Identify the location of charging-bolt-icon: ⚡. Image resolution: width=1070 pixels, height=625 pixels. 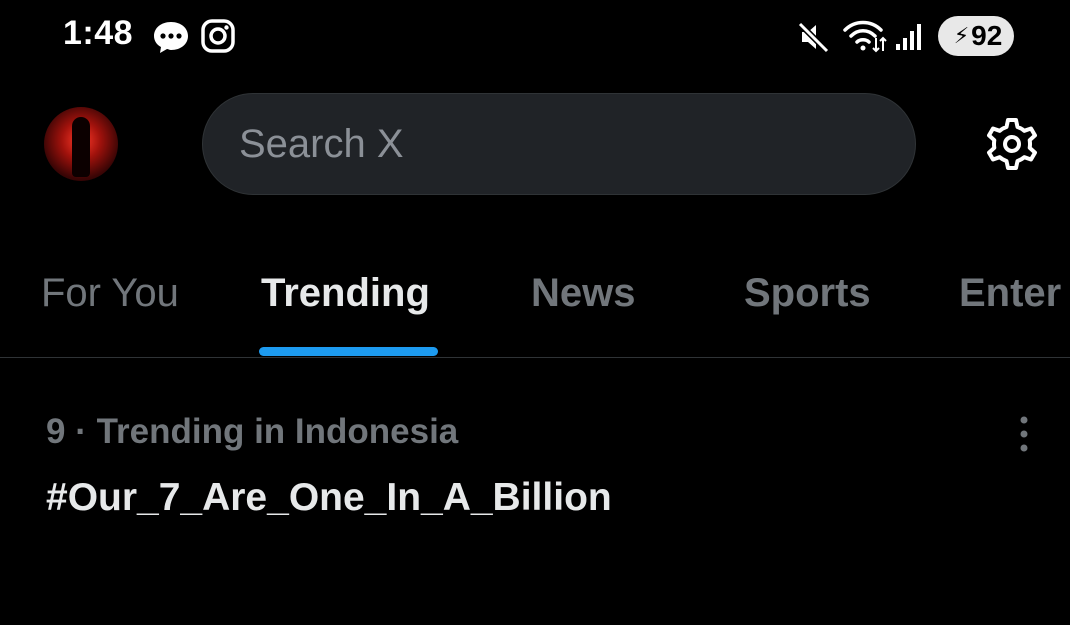
(961, 35).